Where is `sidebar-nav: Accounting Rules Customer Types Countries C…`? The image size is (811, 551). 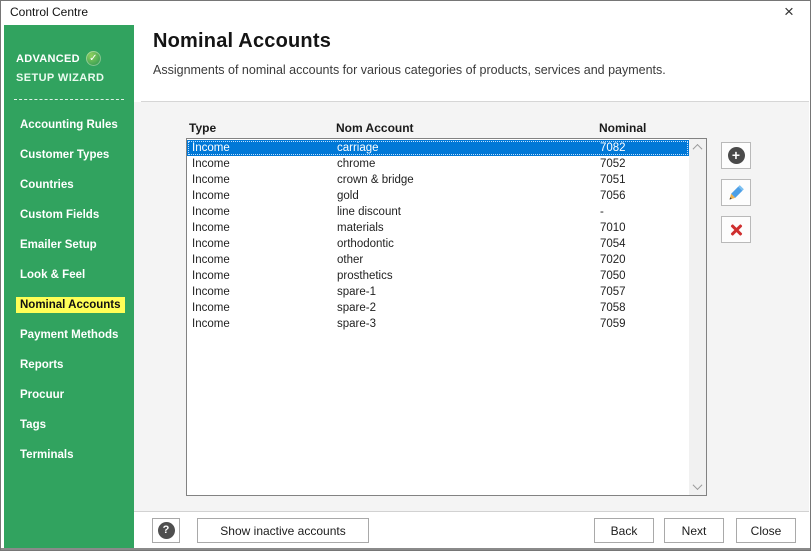 sidebar-nav: Accounting Rules Customer Types Countries C… is located at coordinates (69, 290).